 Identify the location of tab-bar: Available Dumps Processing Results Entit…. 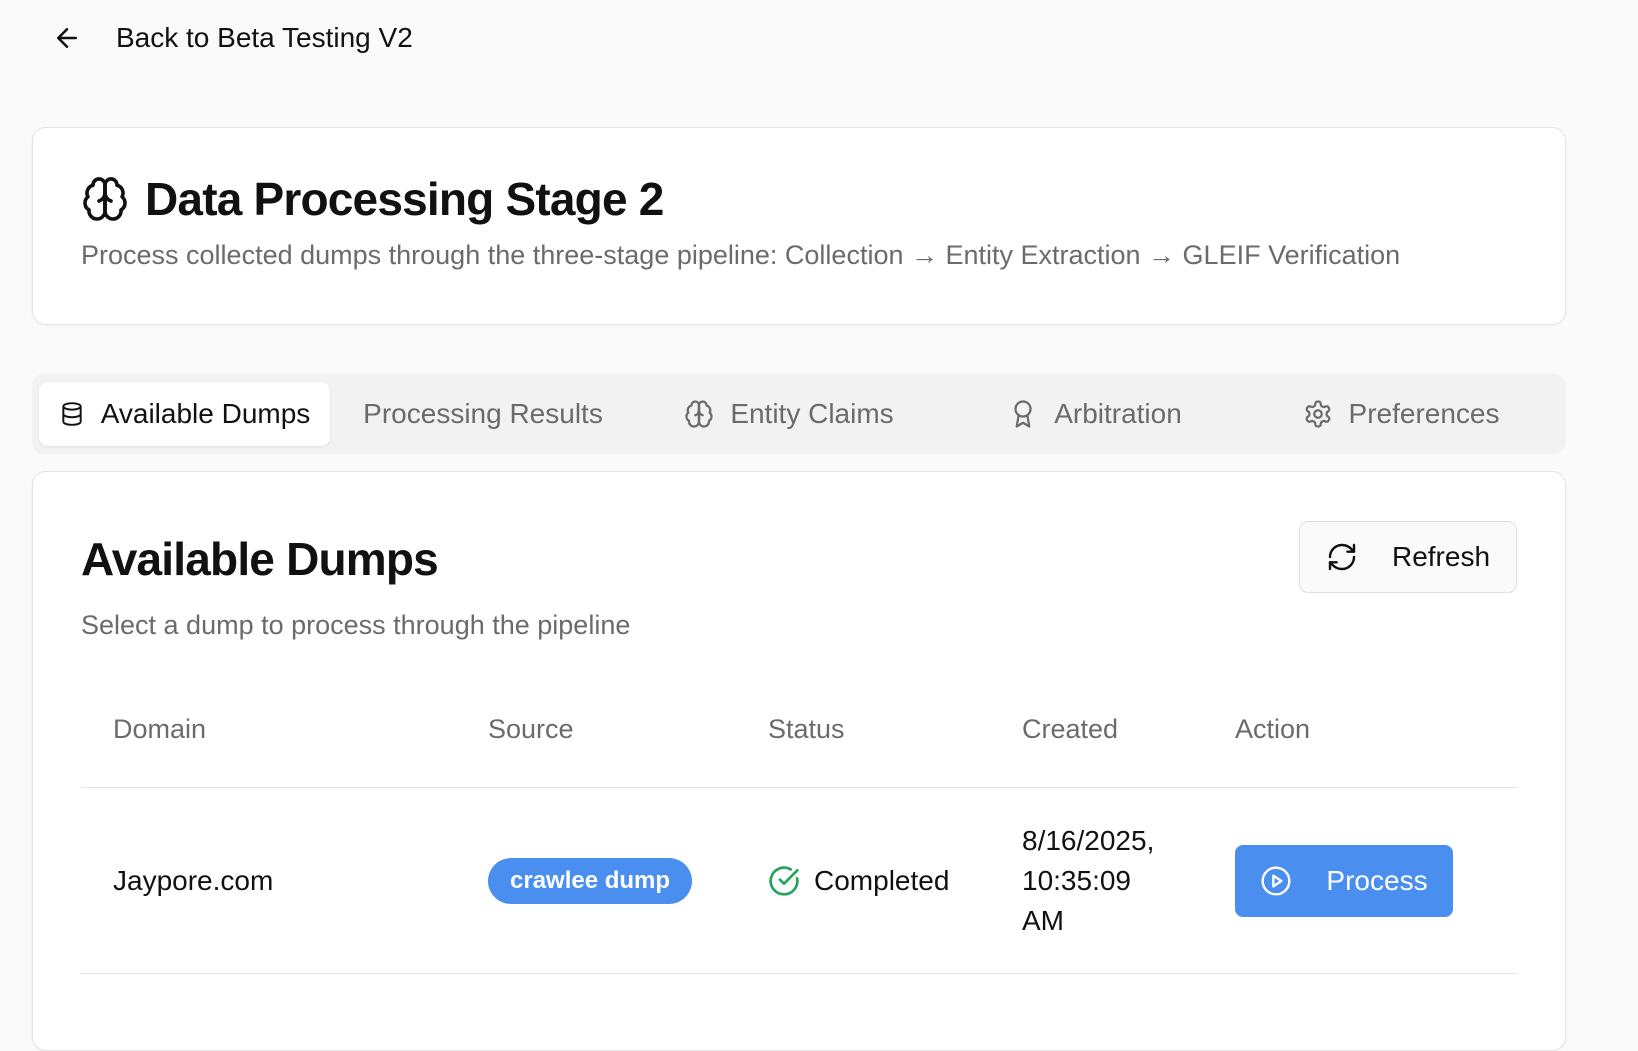
(799, 414).